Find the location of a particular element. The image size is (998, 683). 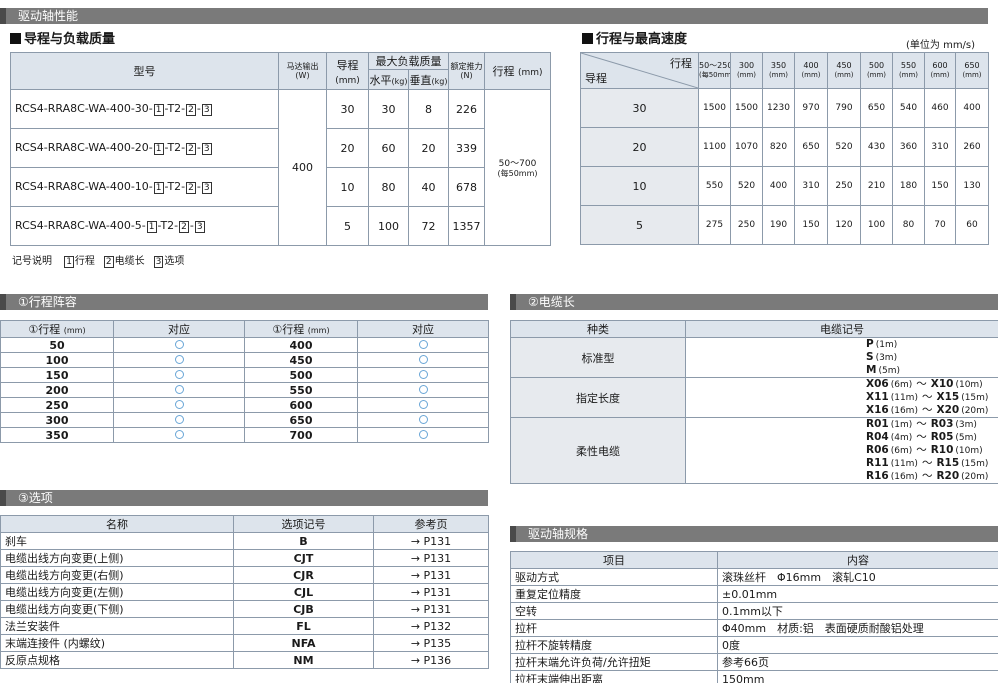

header-option-code: 选项记号 is located at coordinates (303, 524).